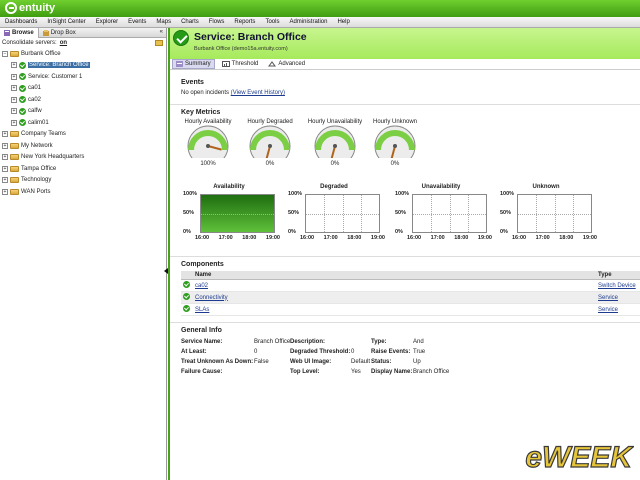 The image size is (640, 480). Describe the element at coordinates (37, 8) in the screenshot. I see `logo-text: entuity` at that location.